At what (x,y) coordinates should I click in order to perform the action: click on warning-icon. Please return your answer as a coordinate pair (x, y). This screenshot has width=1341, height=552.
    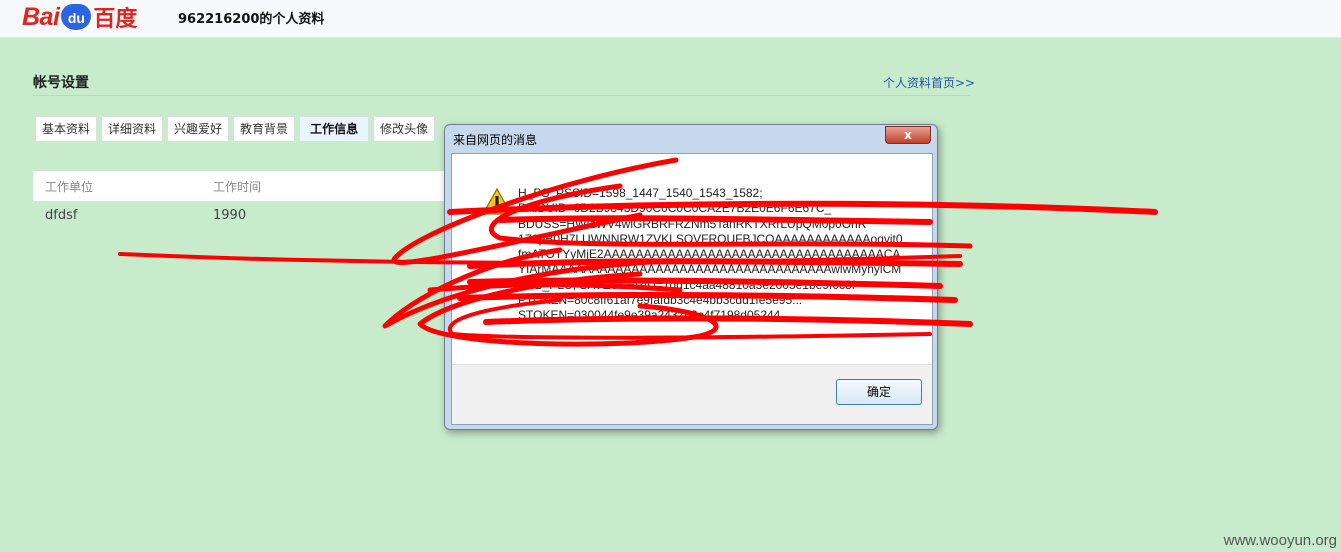
    Looking at the image, I should click on (497, 201).